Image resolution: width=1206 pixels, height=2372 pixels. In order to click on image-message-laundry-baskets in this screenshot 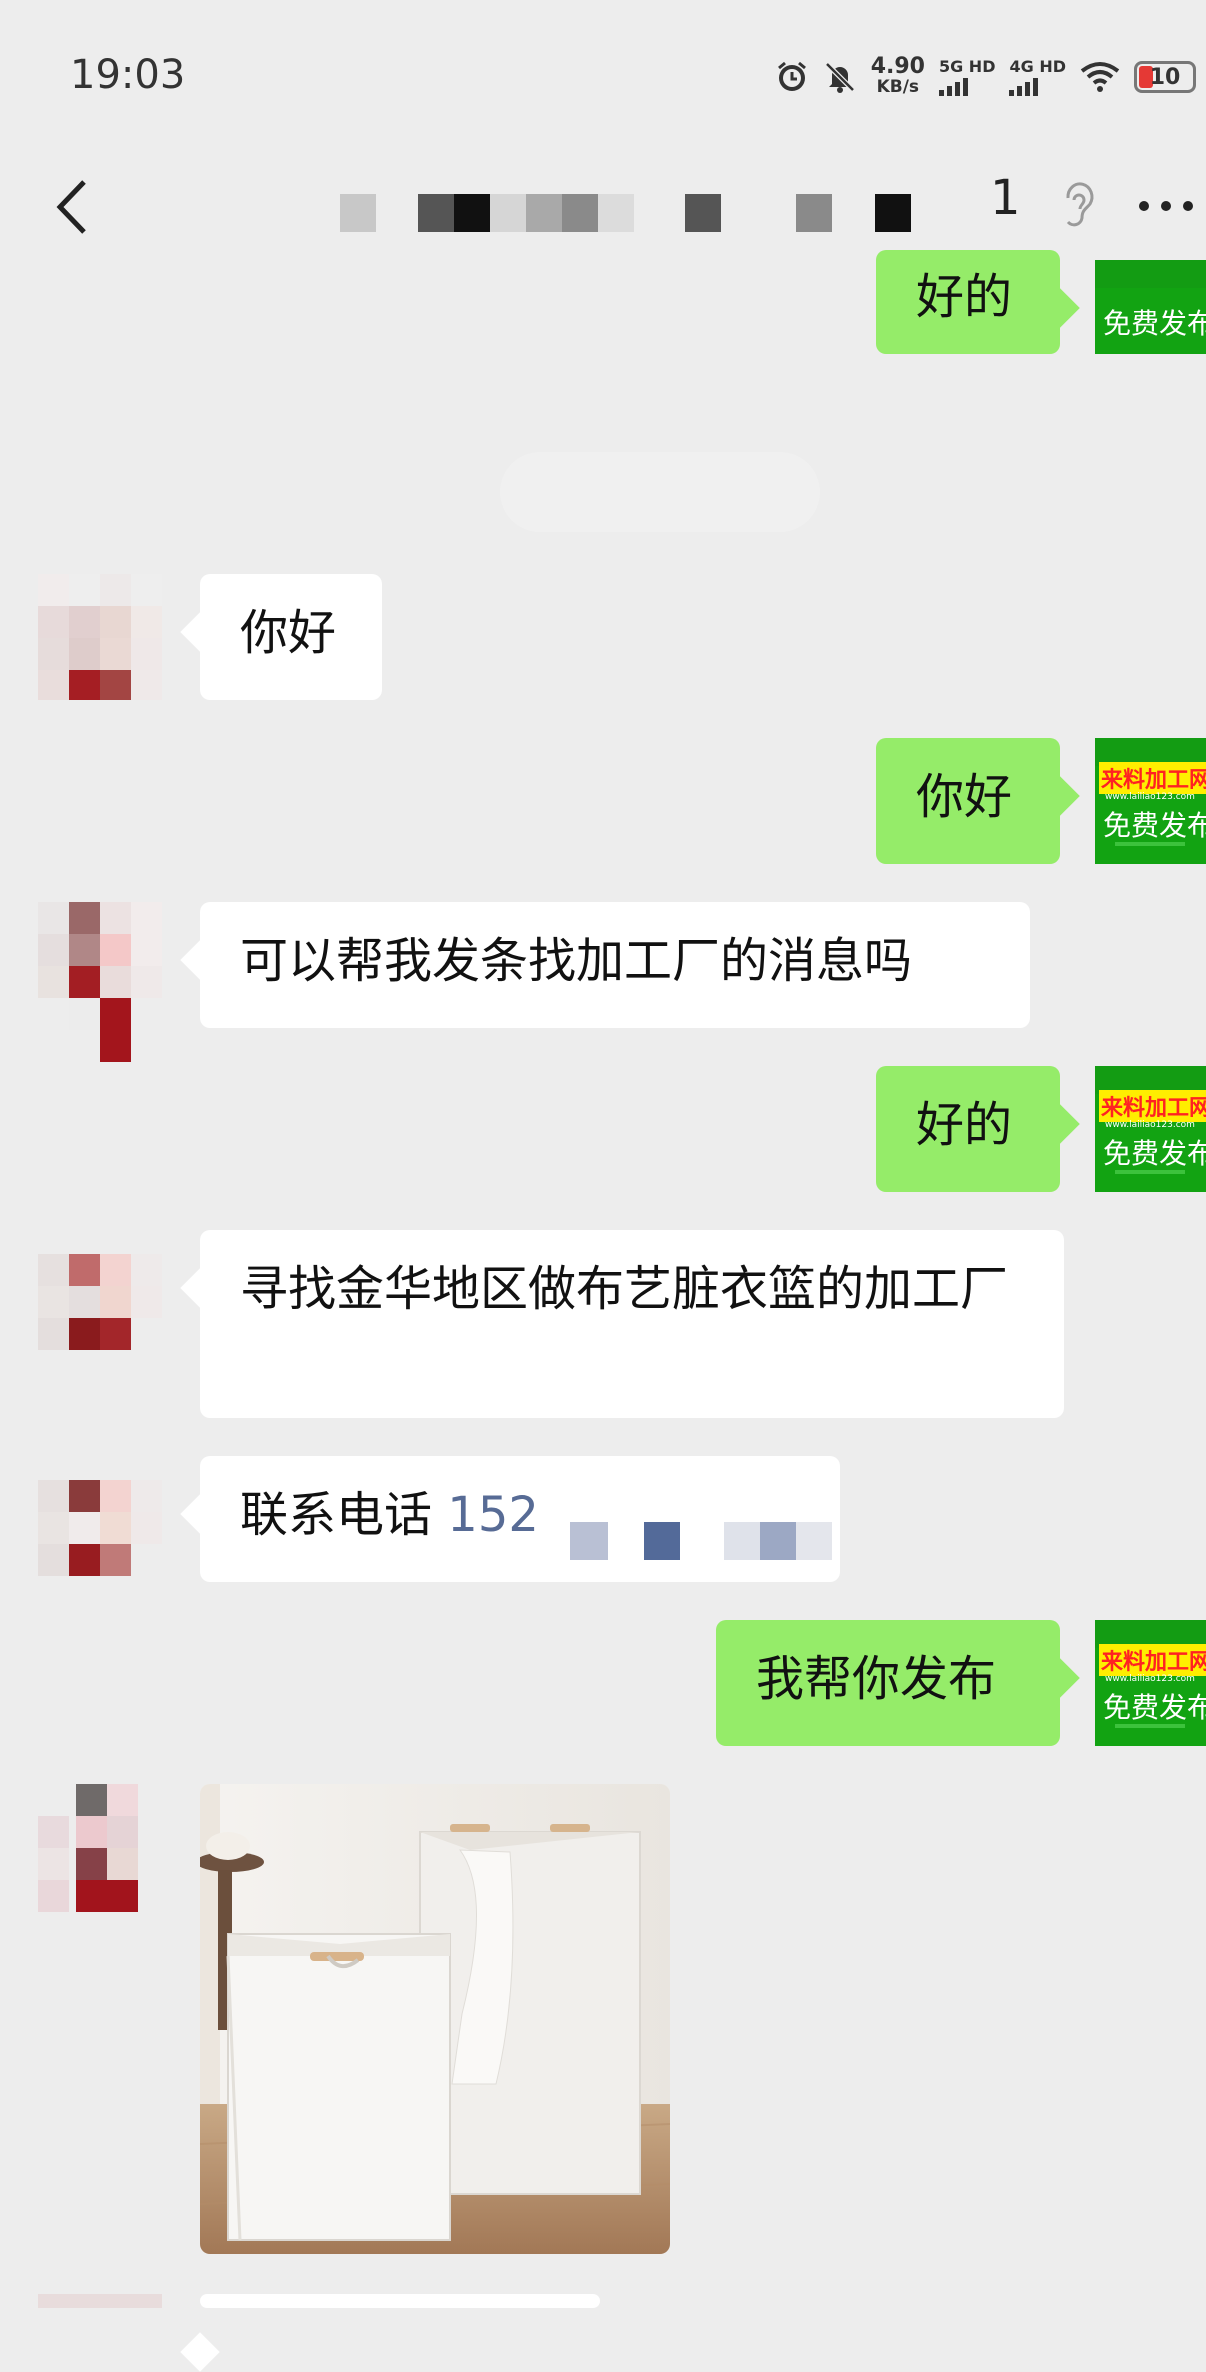, I will do `click(435, 2019)`.